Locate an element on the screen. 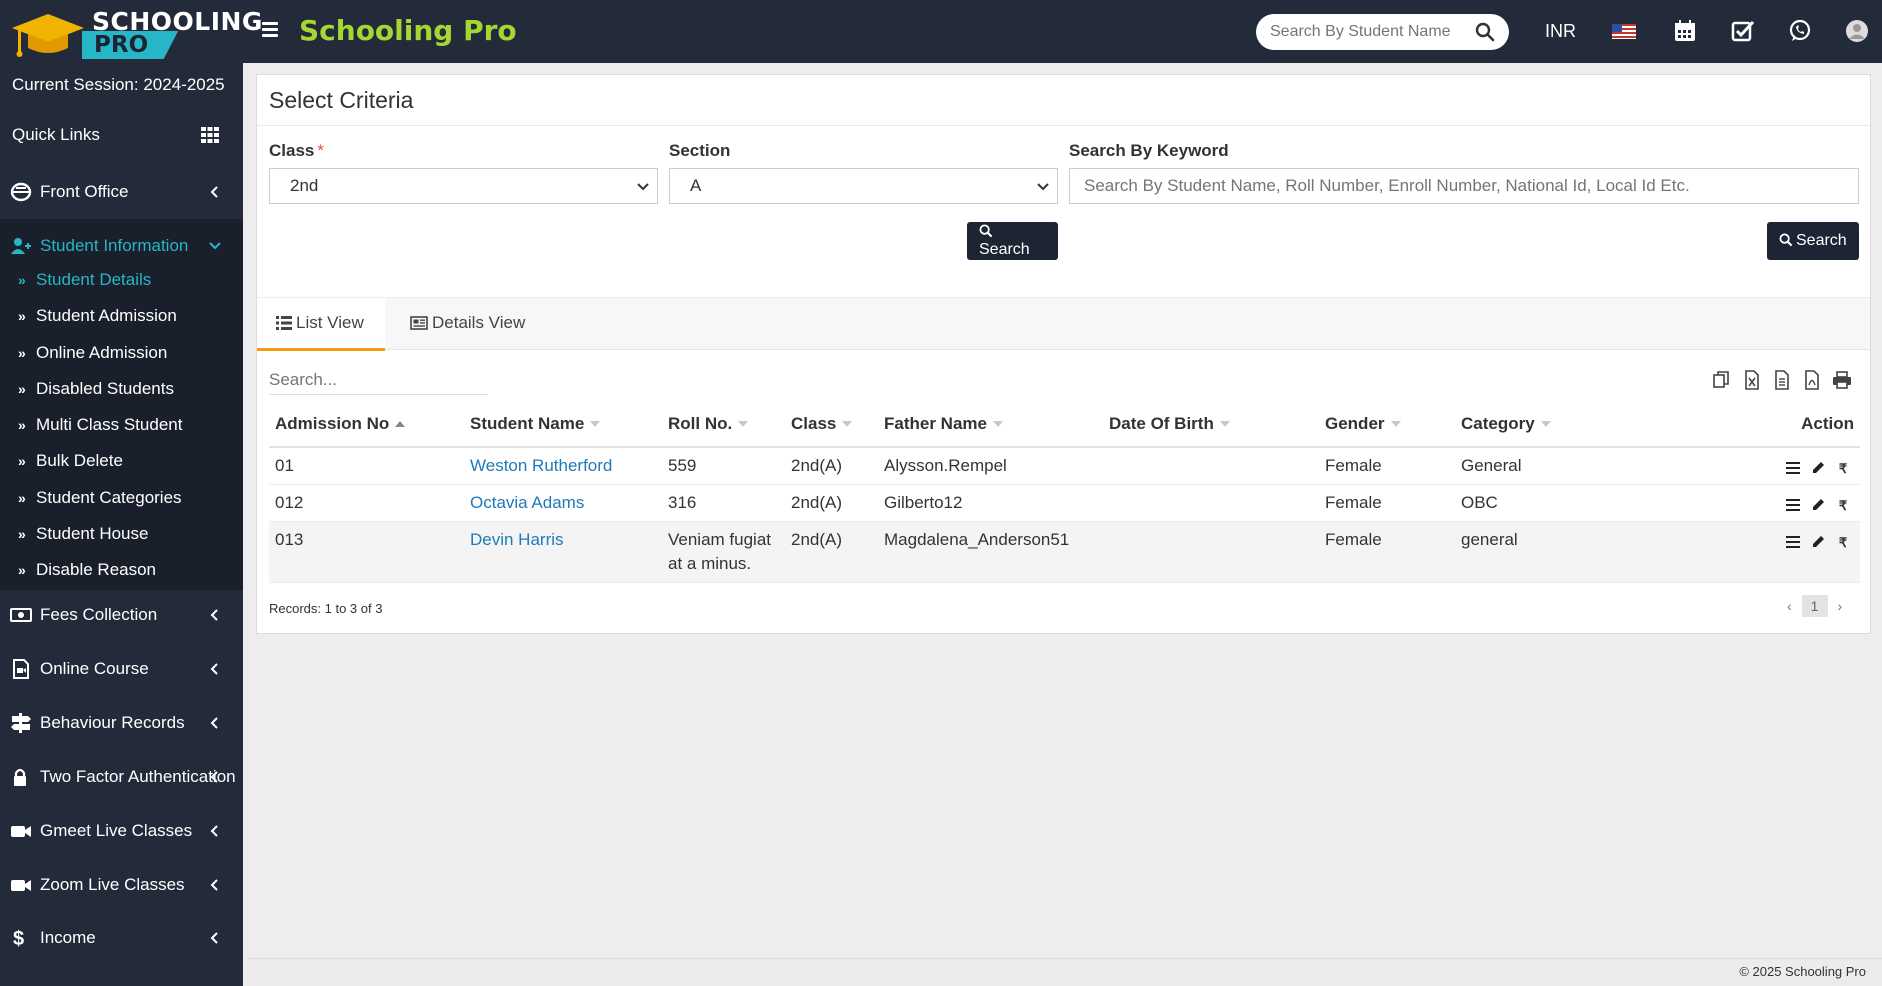  col-gender: Gender is located at coordinates (1387, 425).